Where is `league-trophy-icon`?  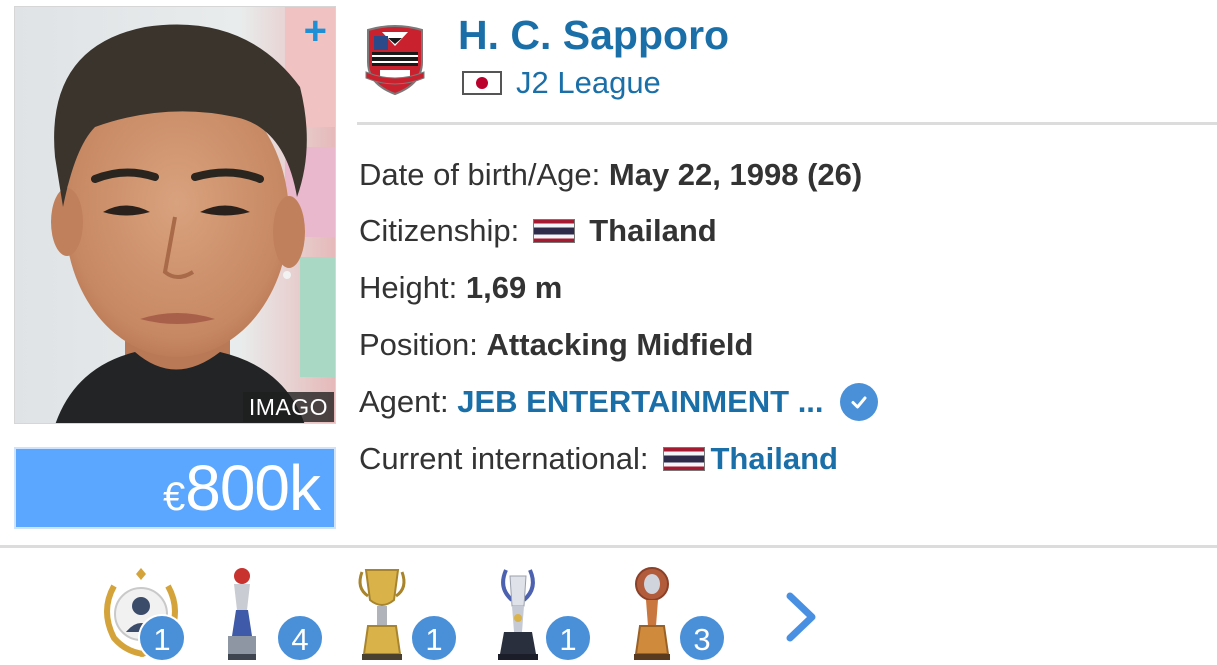
league-trophy-icon is located at coordinates (242, 614).